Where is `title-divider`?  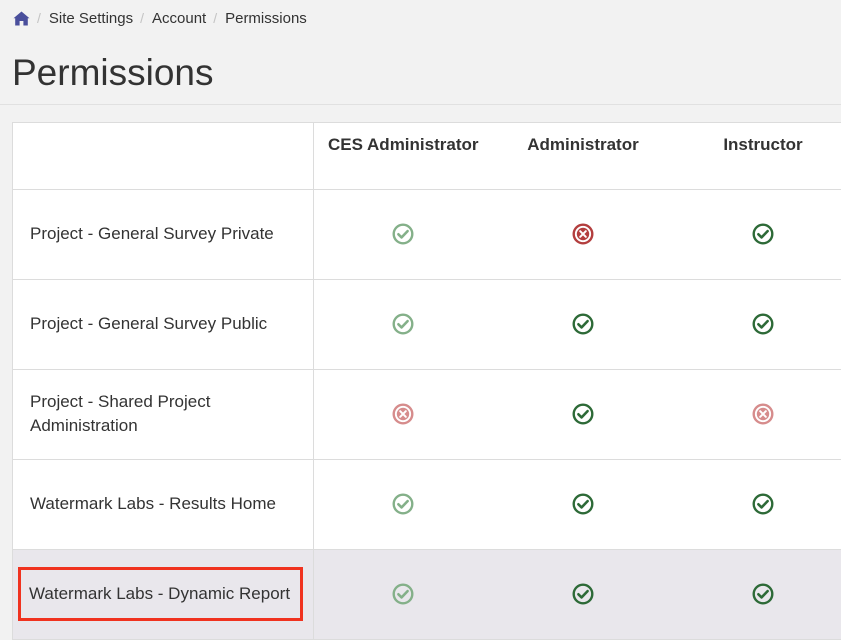 title-divider is located at coordinates (420, 104).